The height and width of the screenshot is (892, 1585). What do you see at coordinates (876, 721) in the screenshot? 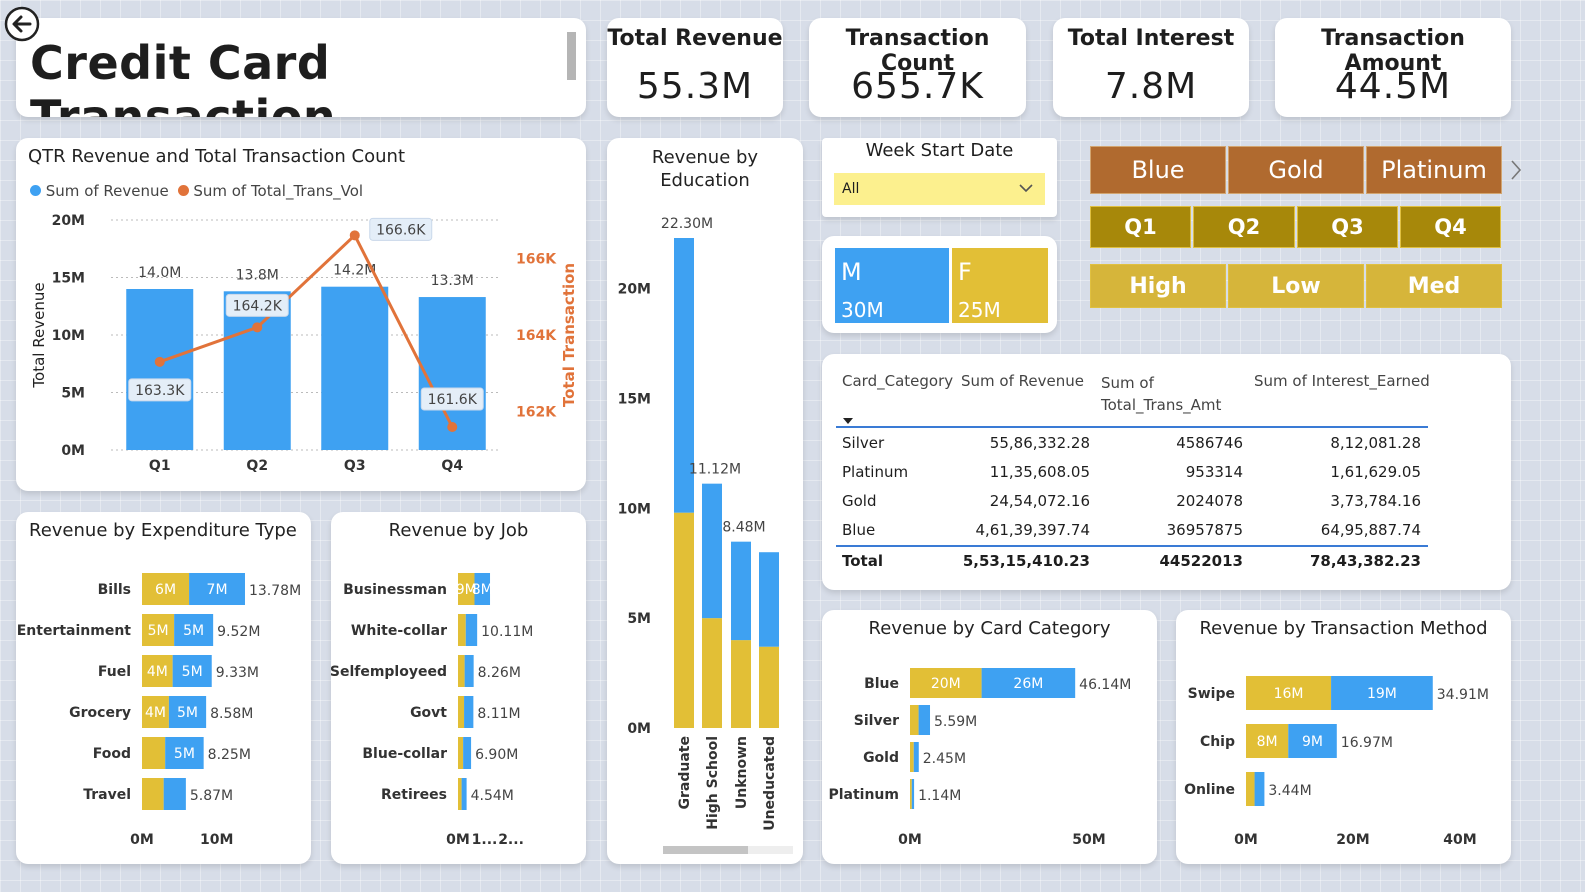
I see `y-tick-label: Silver` at bounding box center [876, 721].